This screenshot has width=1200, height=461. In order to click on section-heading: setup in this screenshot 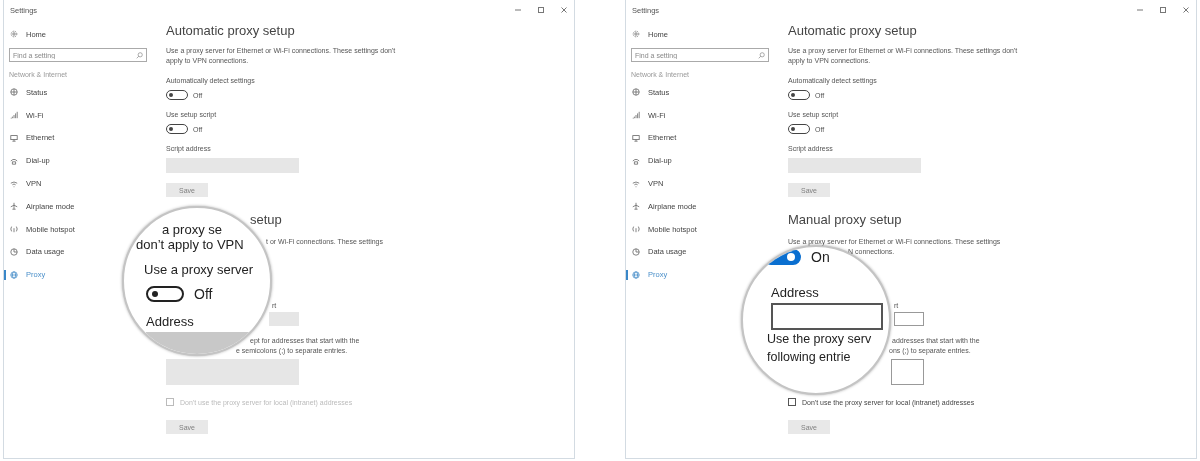, I will do `click(266, 220)`.